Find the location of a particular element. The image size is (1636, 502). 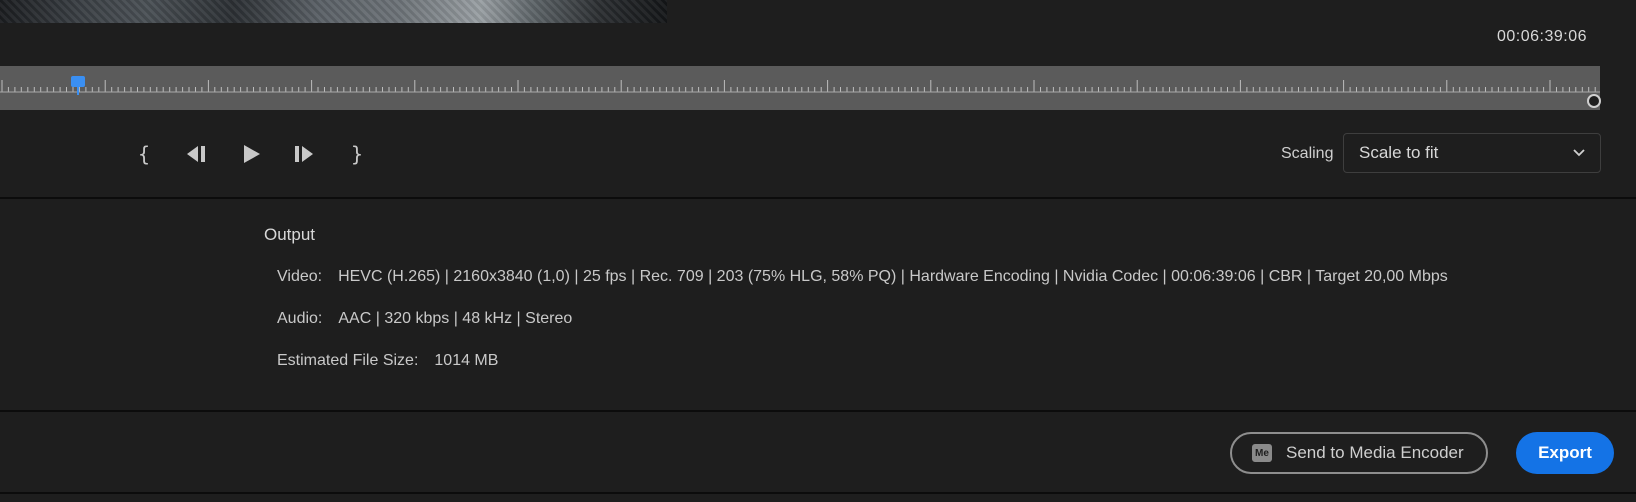

chevron-down-icon is located at coordinates (1579, 153).